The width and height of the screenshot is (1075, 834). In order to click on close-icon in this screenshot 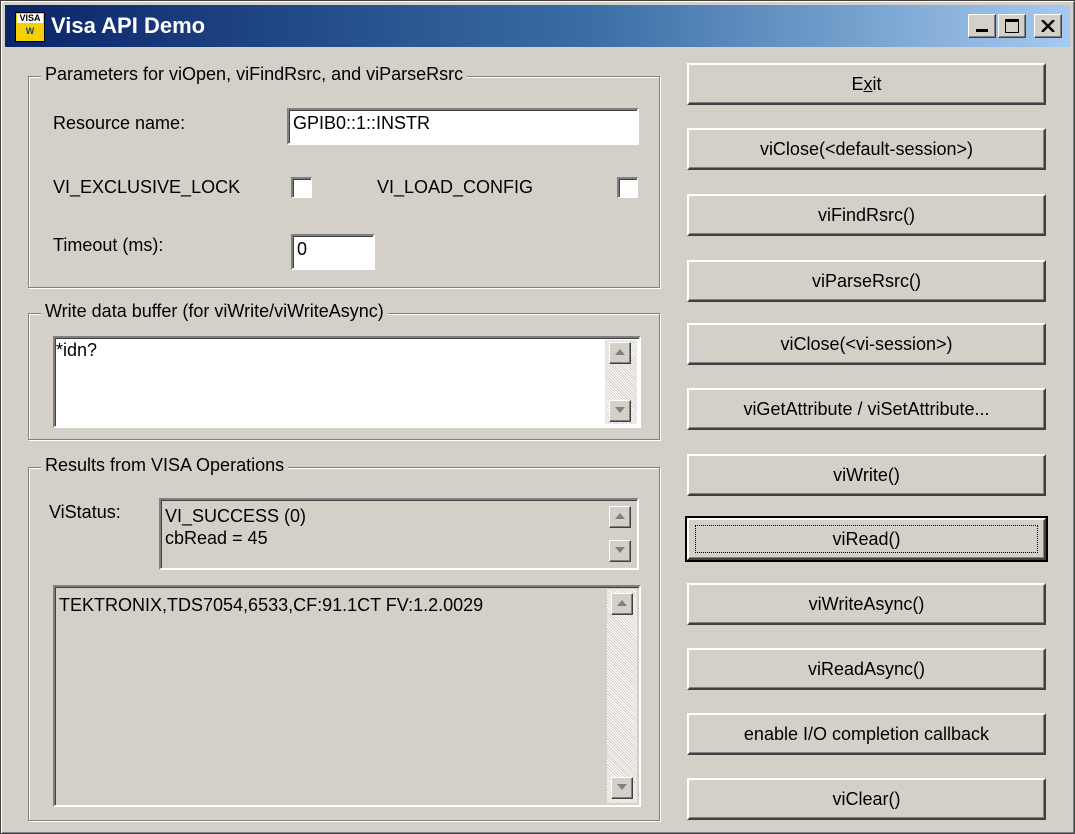, I will do `click(1048, 26)`.